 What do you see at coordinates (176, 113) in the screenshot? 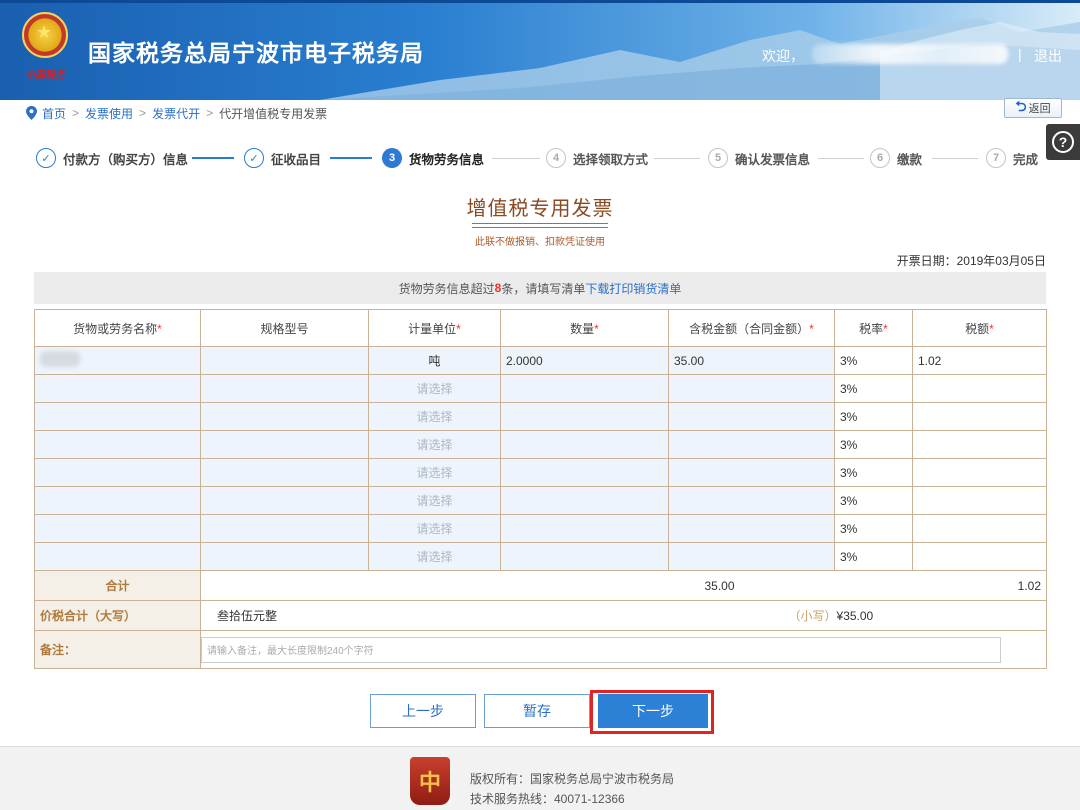
I see `breadcrumb-invoice-issue: 发票代开` at bounding box center [176, 113].